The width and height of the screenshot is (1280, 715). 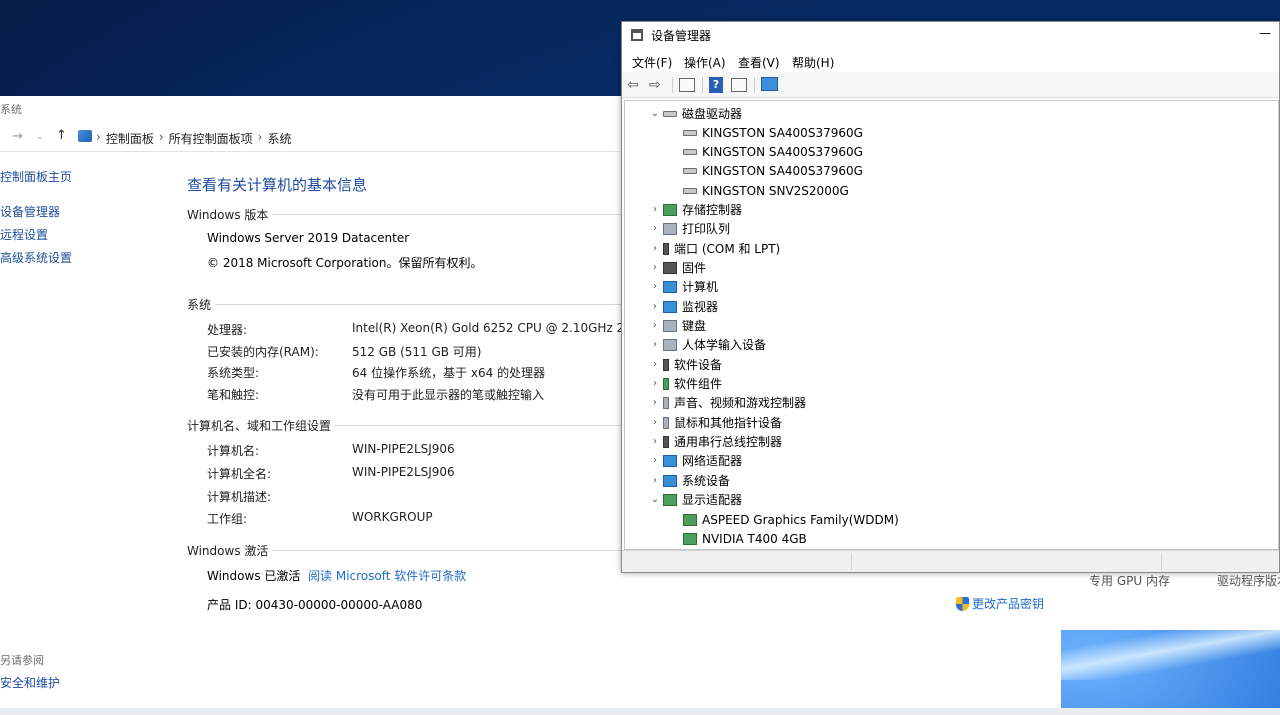 I want to click on tree-display-adapters: ⌄ 显示适配器, so click(x=694, y=499).